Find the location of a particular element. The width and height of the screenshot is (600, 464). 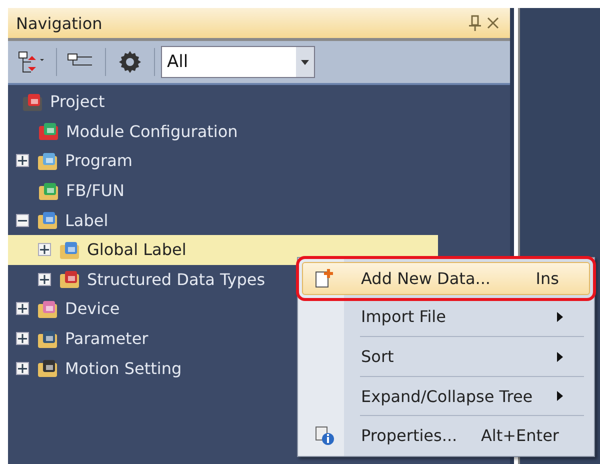

tree-item: Structured Data Types is located at coordinates (141, 279).